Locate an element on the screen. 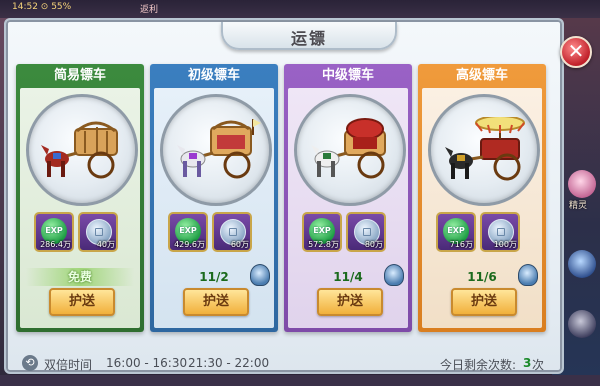  double-time-label: 双倍时间 is located at coordinates (68, 365).